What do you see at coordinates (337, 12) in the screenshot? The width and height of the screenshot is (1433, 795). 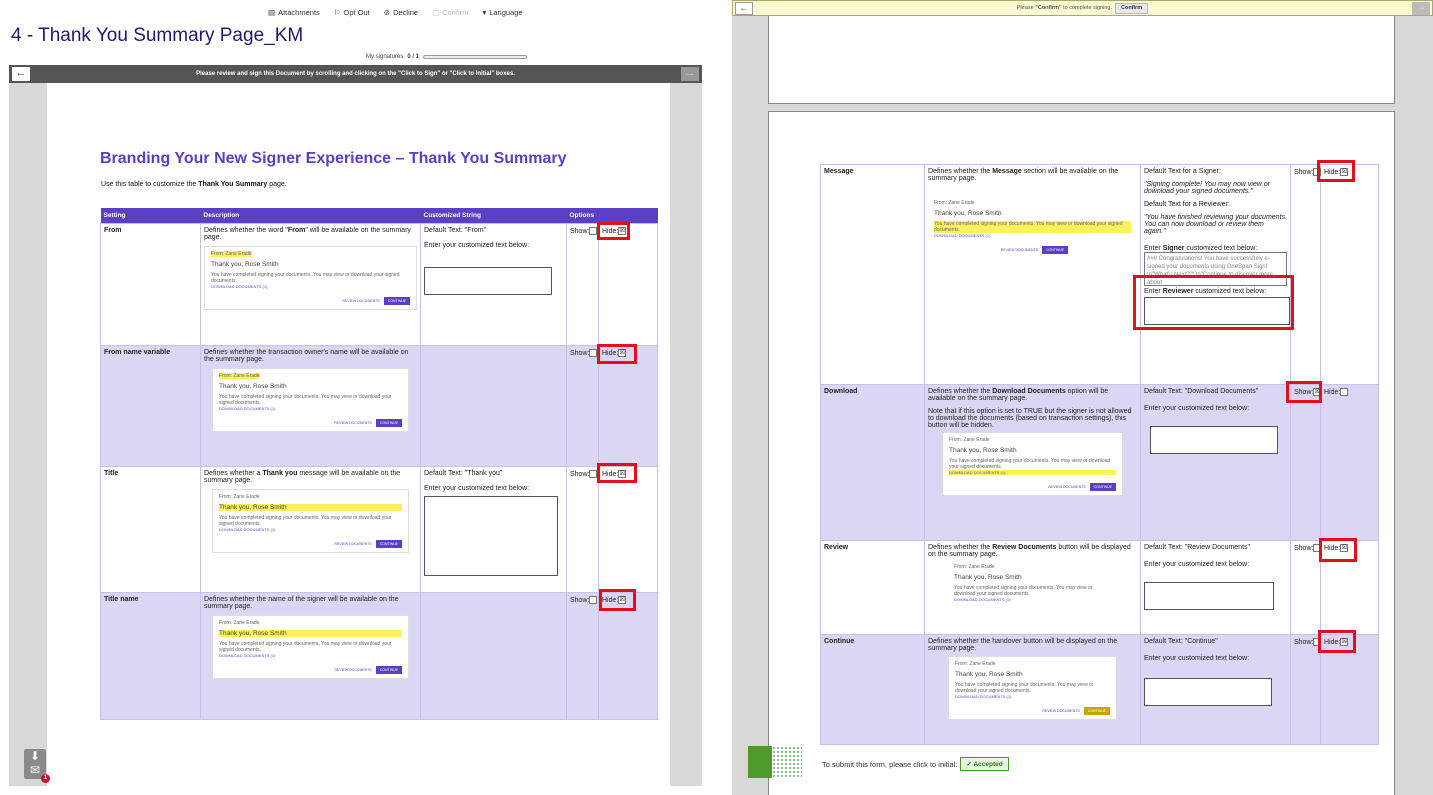 I see `opt-out-icon: ⚐` at bounding box center [337, 12].